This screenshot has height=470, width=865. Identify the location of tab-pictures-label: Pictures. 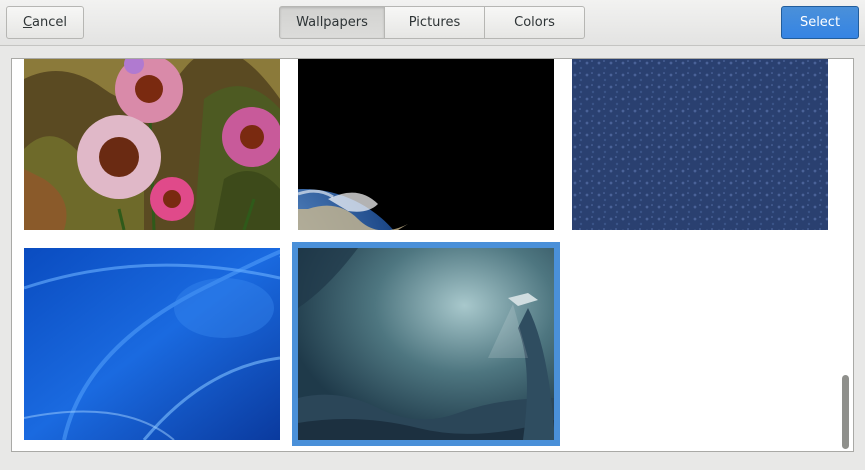
(434, 22).